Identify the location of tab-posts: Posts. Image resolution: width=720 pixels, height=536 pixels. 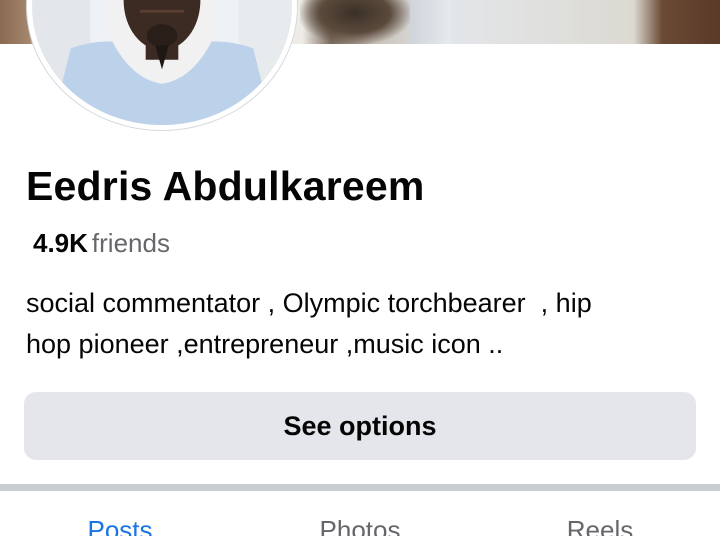
(120, 513).